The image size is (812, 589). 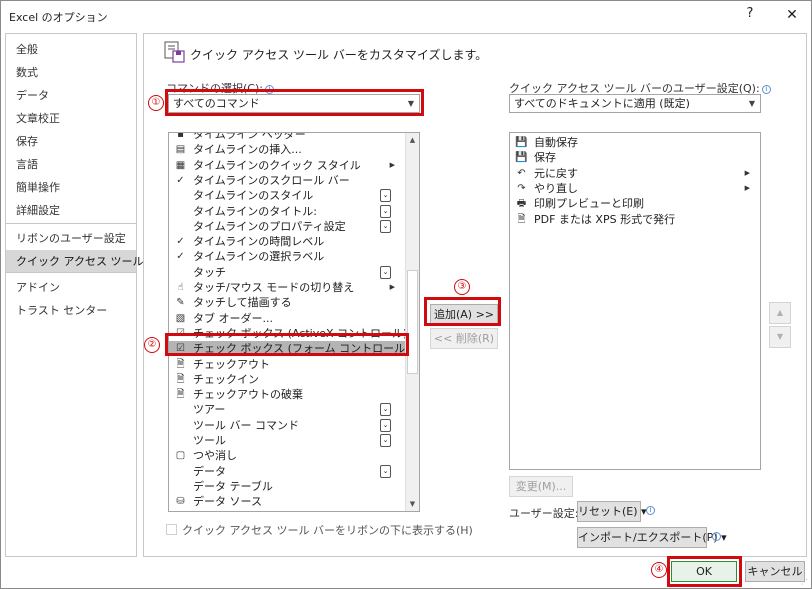 What do you see at coordinates (602, 103) in the screenshot?
I see `customize-qat-value: すべてのドキュメントに適用 (既定)` at bounding box center [602, 103].